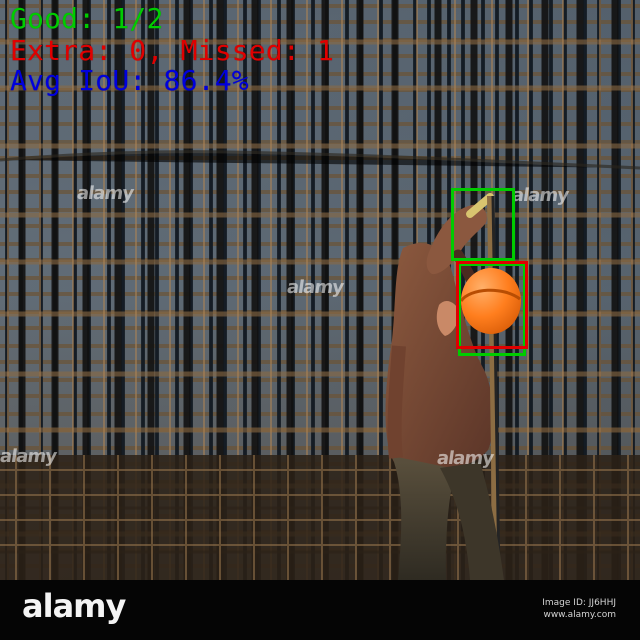  What do you see at coordinates (579, 615) in the screenshot?
I see `stock-image-url: www.alamy.com` at bounding box center [579, 615].